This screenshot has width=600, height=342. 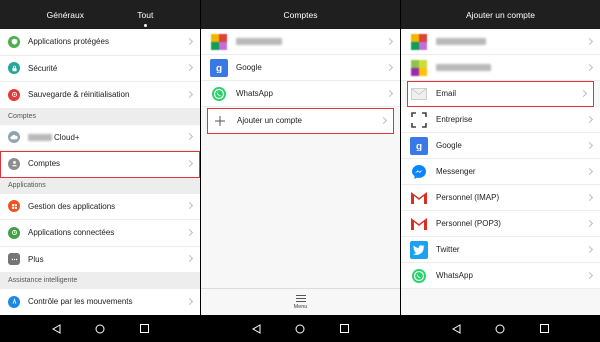 I want to click on row-label: Comptes, so click(x=44, y=164).